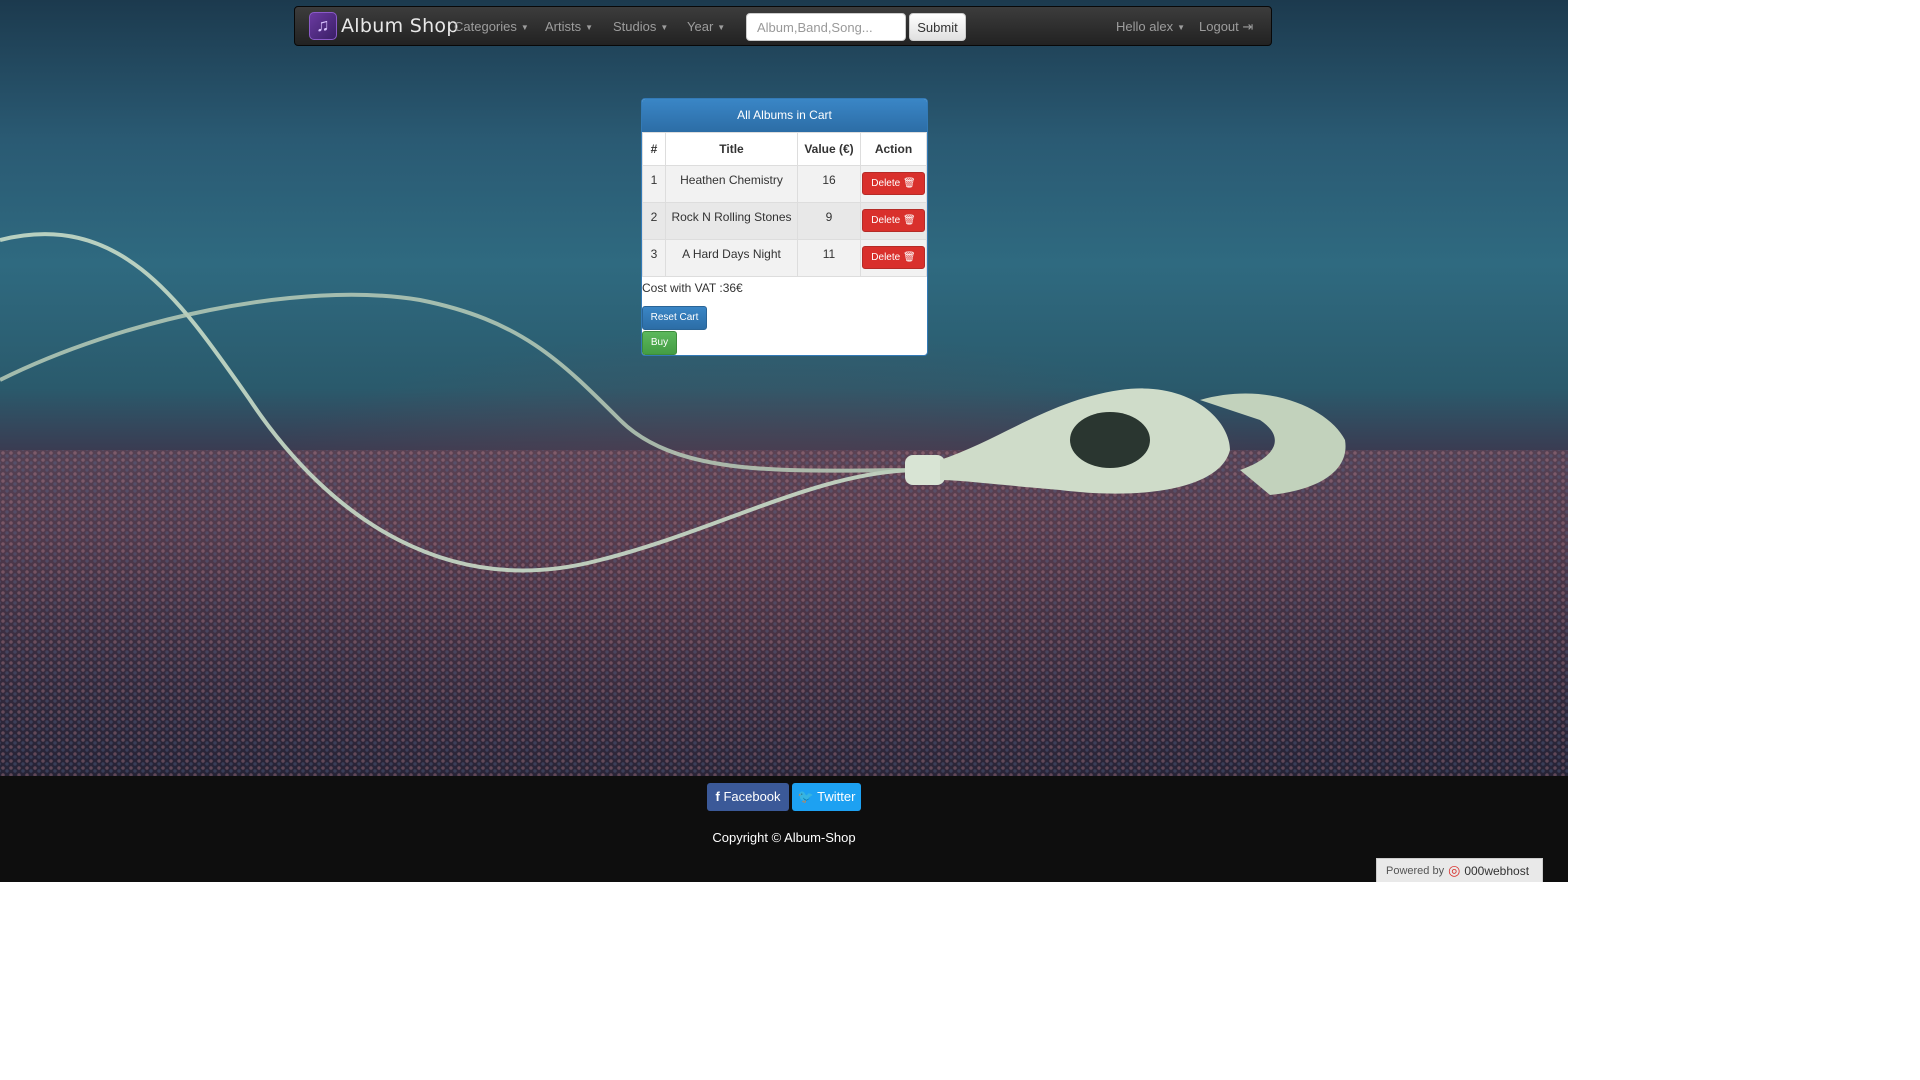  Describe the element at coordinates (826, 27) in the screenshot. I see `search-input` at that location.